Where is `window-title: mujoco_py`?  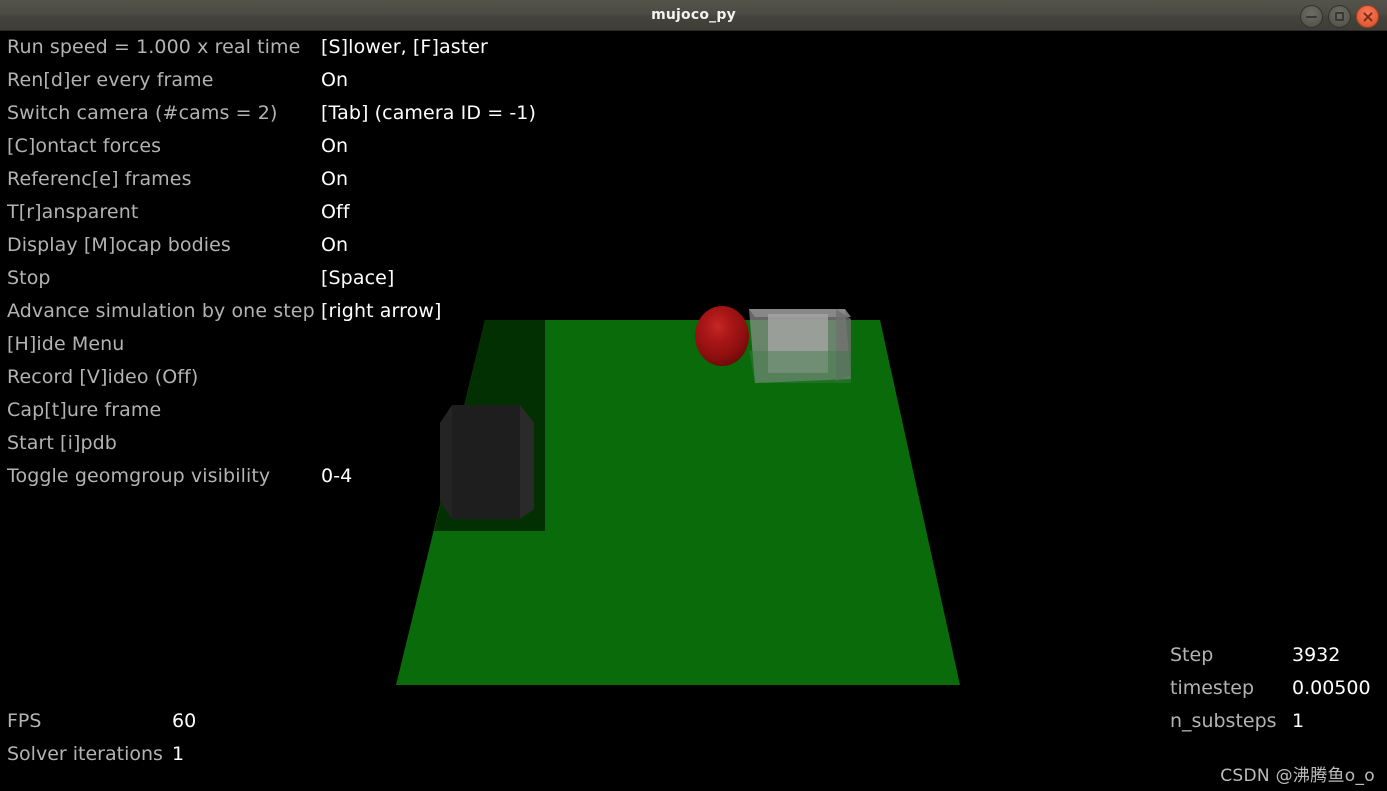 window-title: mujoco_py is located at coordinates (693, 15).